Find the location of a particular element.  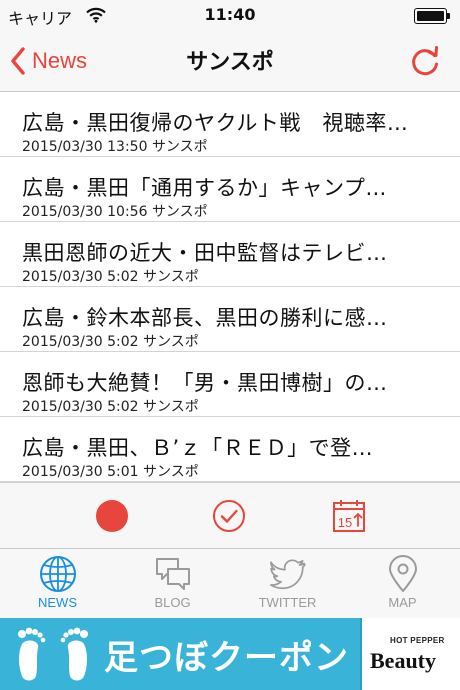

battery-icon is located at coordinates (432, 16).